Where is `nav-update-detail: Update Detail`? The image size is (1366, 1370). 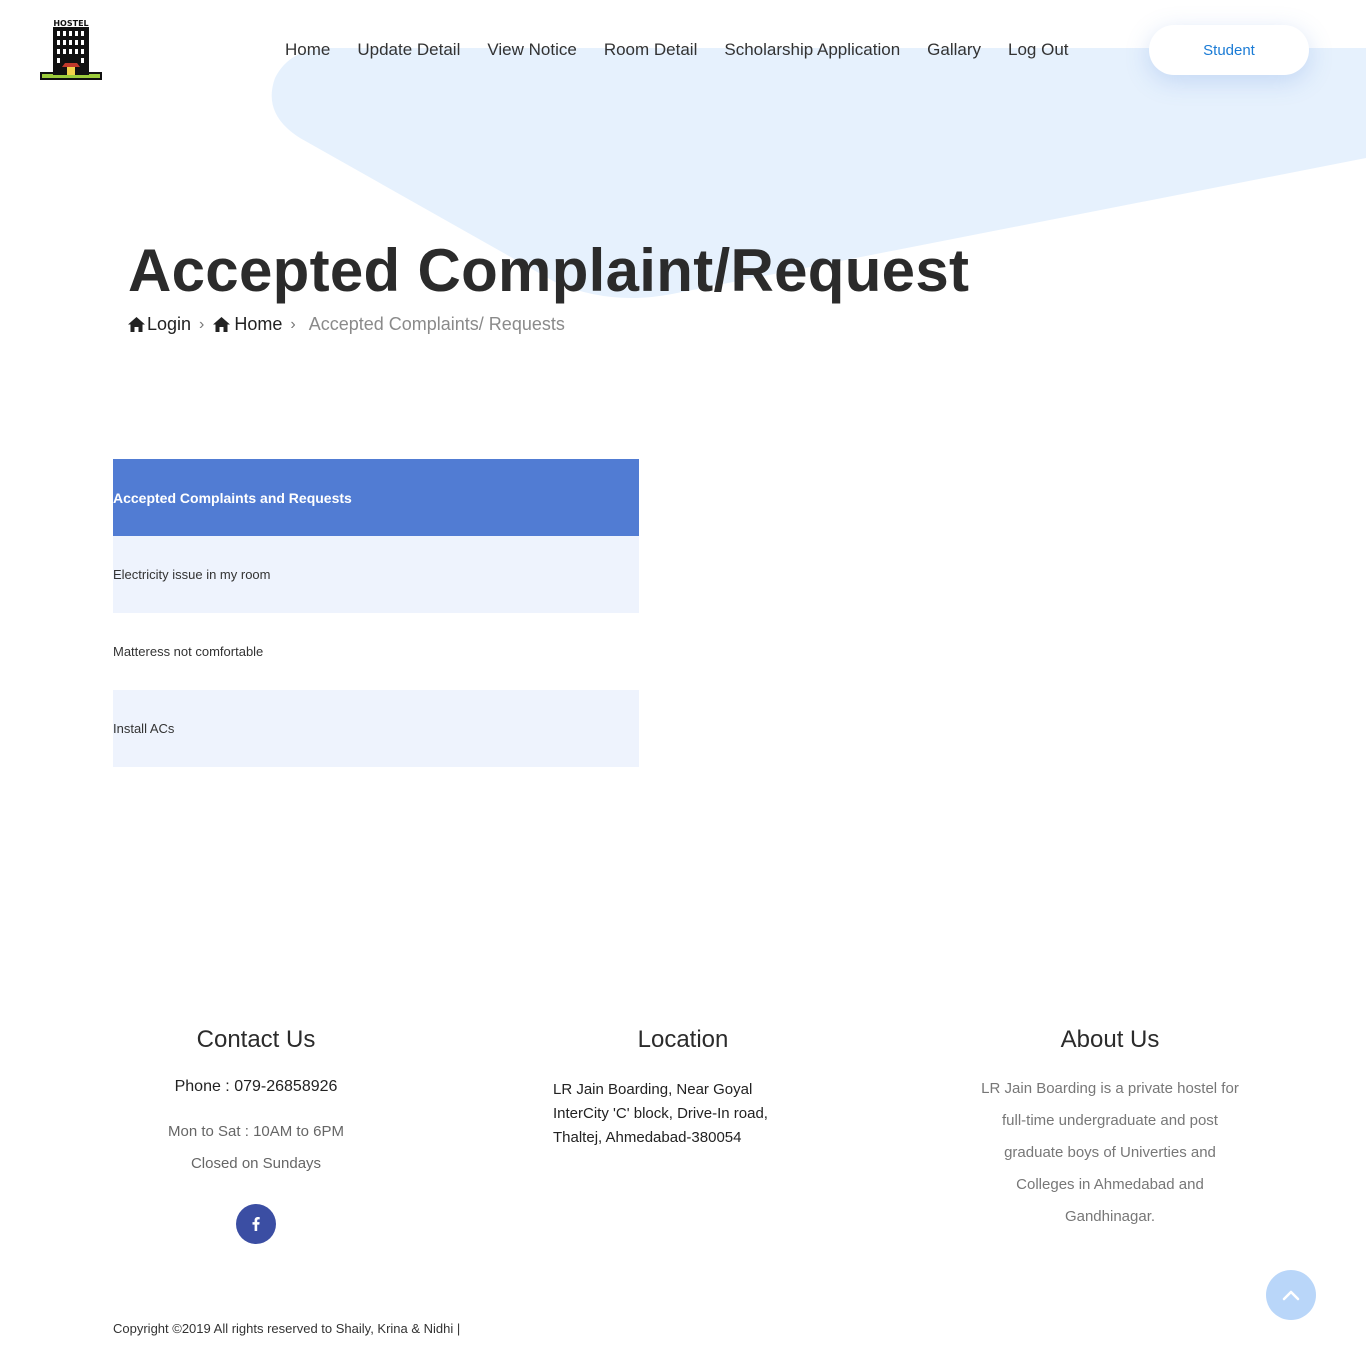 nav-update-detail: Update Detail is located at coordinates (408, 50).